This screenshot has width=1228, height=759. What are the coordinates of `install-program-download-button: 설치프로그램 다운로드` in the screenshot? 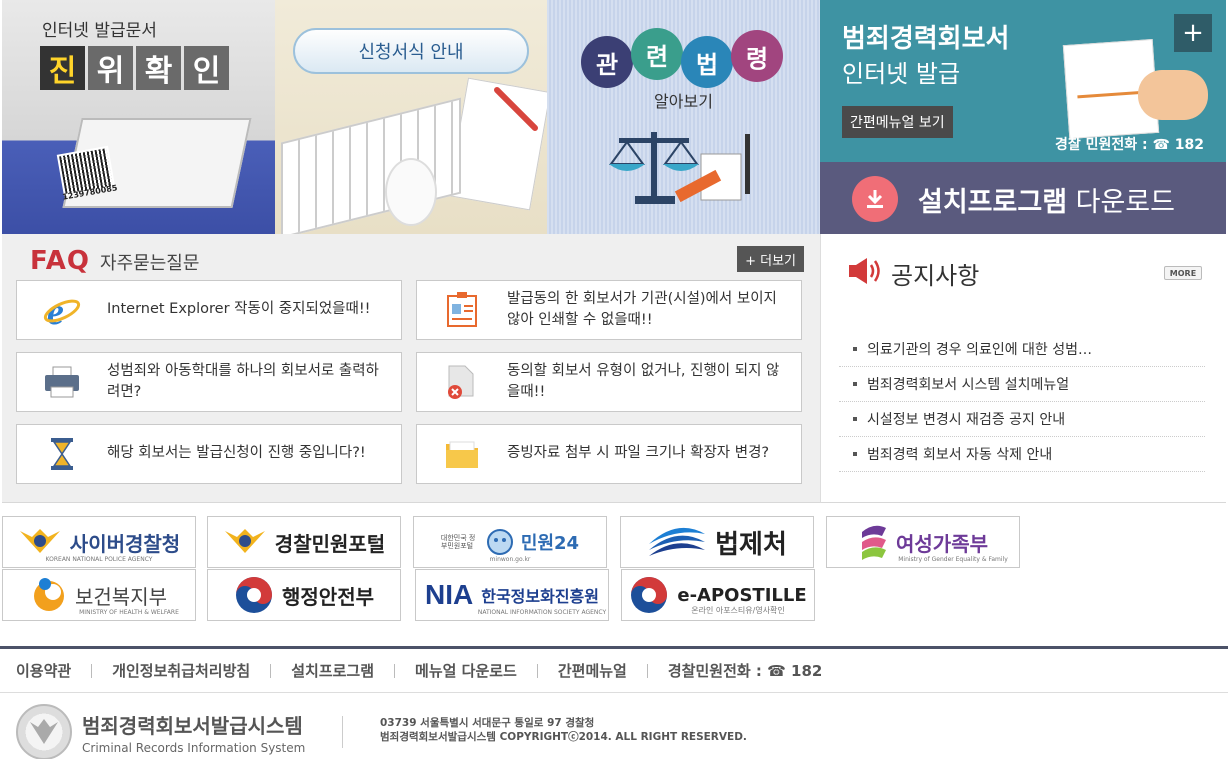 It's located at (1023, 198).